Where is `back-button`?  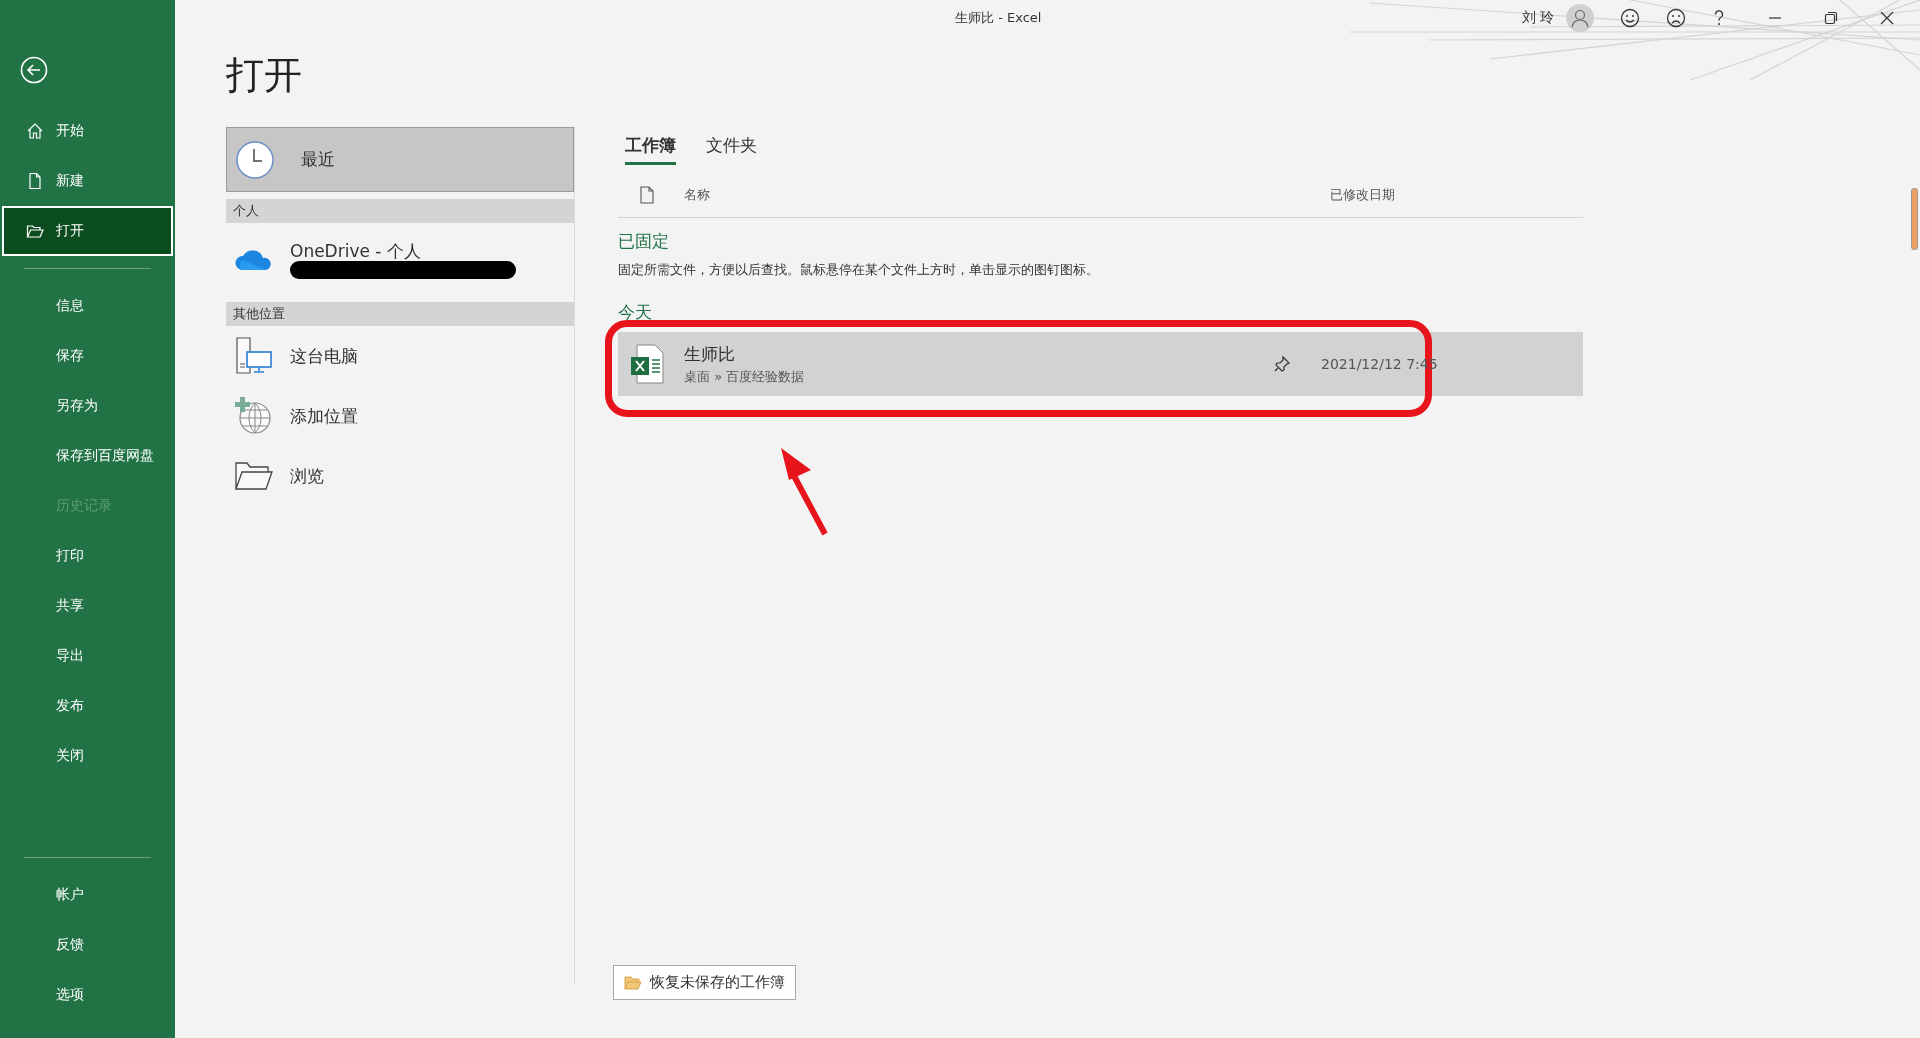 back-button is located at coordinates (34, 70).